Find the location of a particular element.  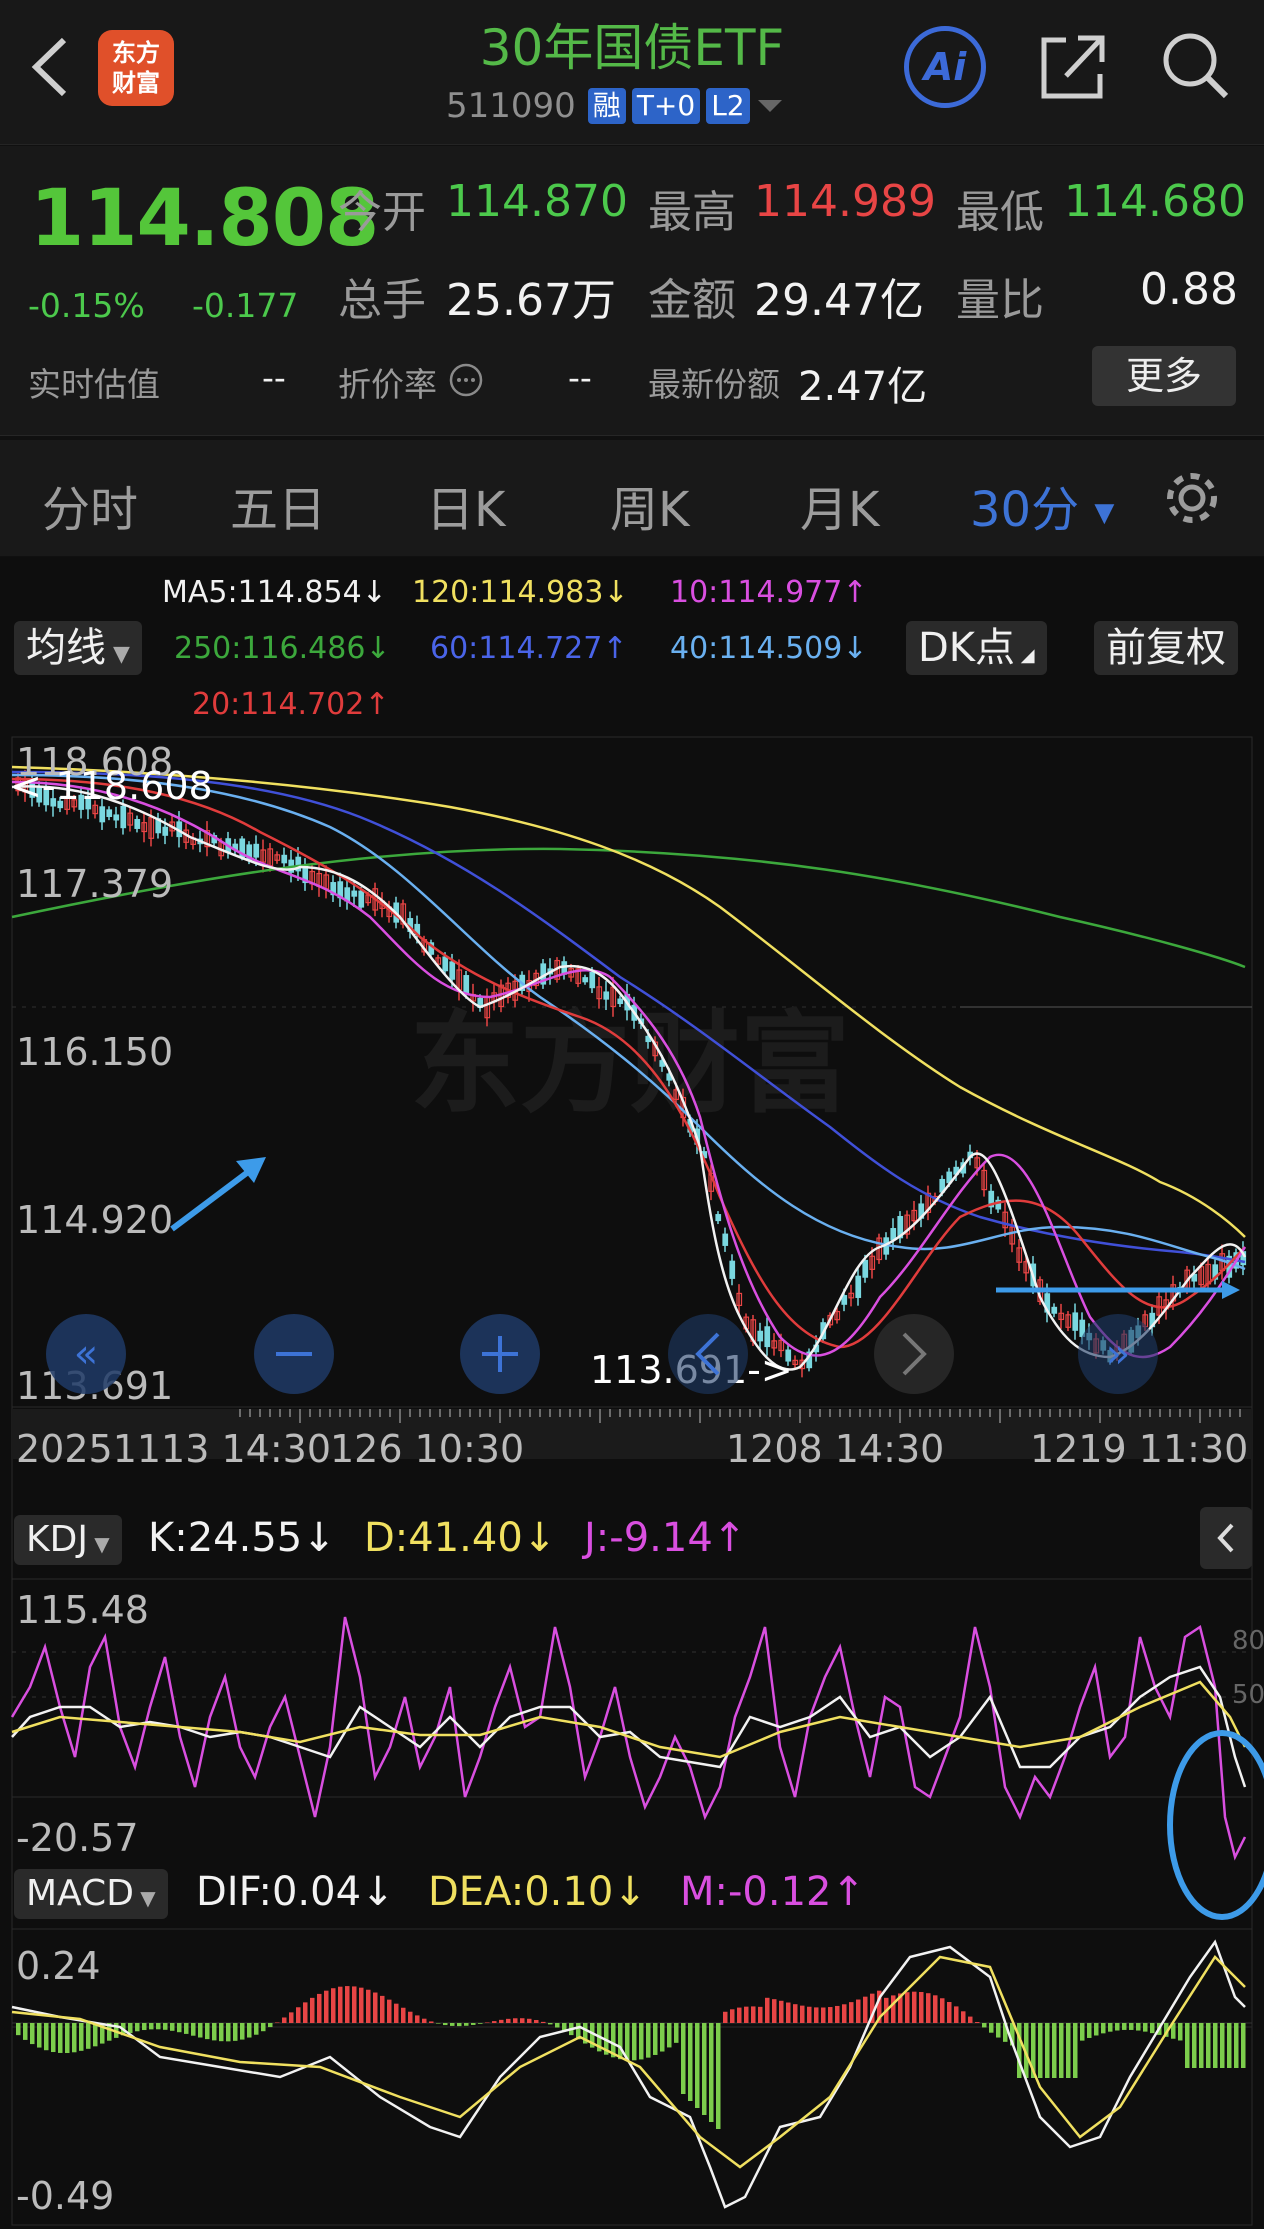

tag-t0: T+0 is located at coordinates (666, 106).